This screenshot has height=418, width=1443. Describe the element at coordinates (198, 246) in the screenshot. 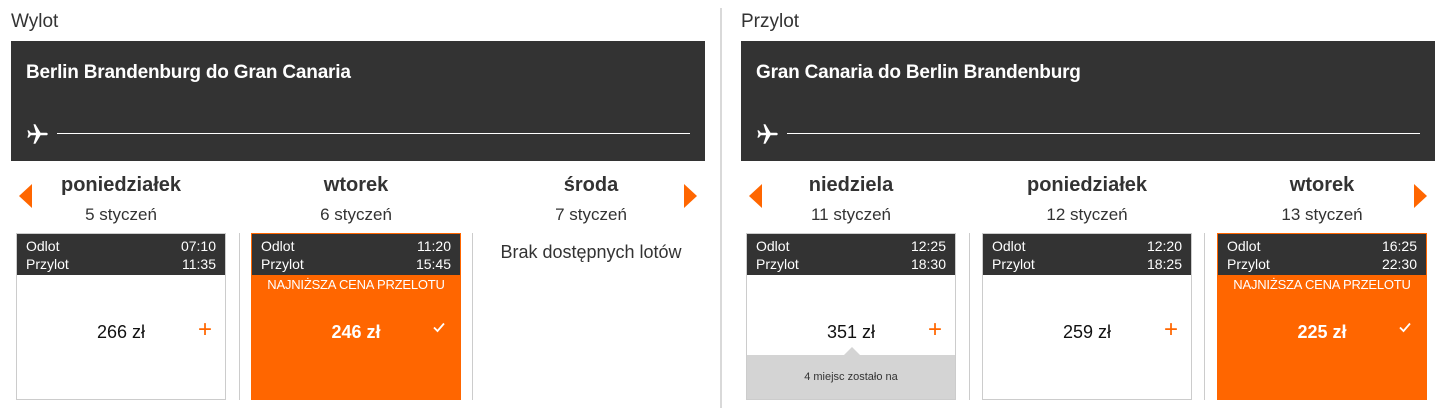

I see `depart-time: 07:10` at that location.